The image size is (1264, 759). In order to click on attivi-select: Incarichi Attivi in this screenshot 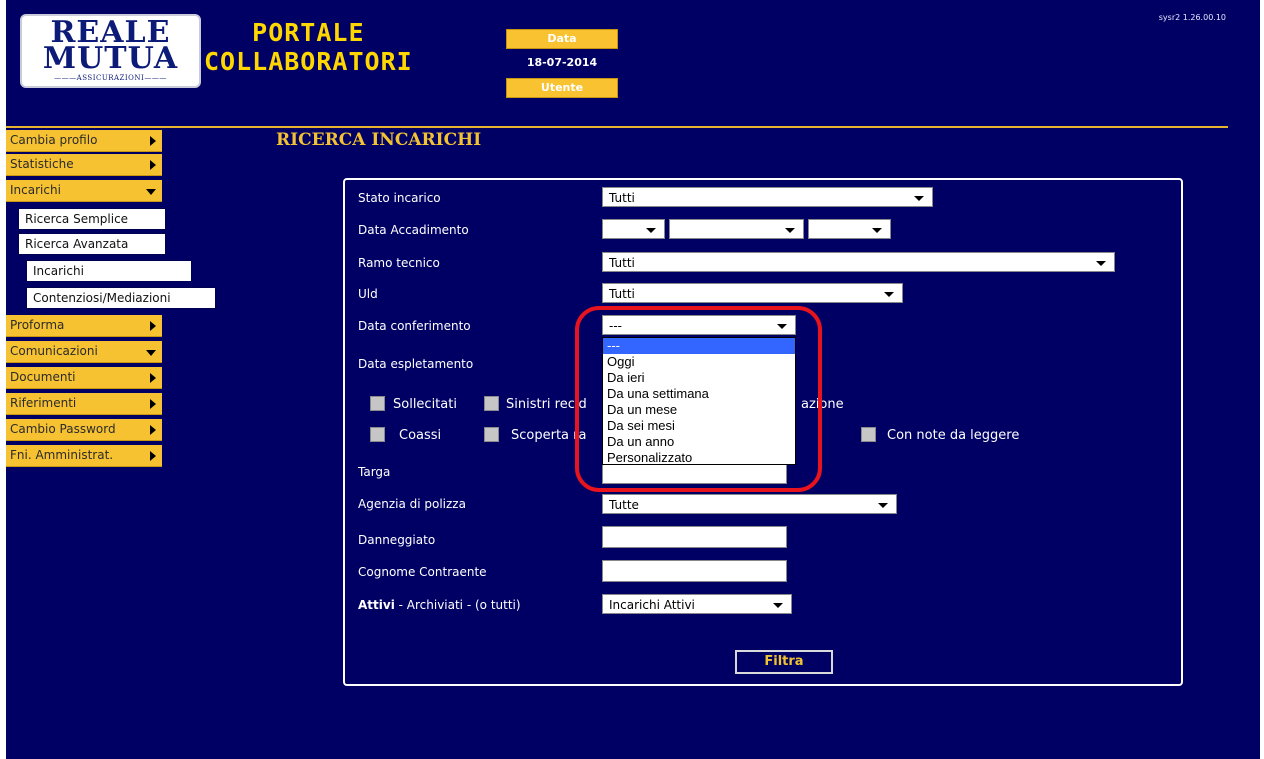, I will do `click(697, 604)`.